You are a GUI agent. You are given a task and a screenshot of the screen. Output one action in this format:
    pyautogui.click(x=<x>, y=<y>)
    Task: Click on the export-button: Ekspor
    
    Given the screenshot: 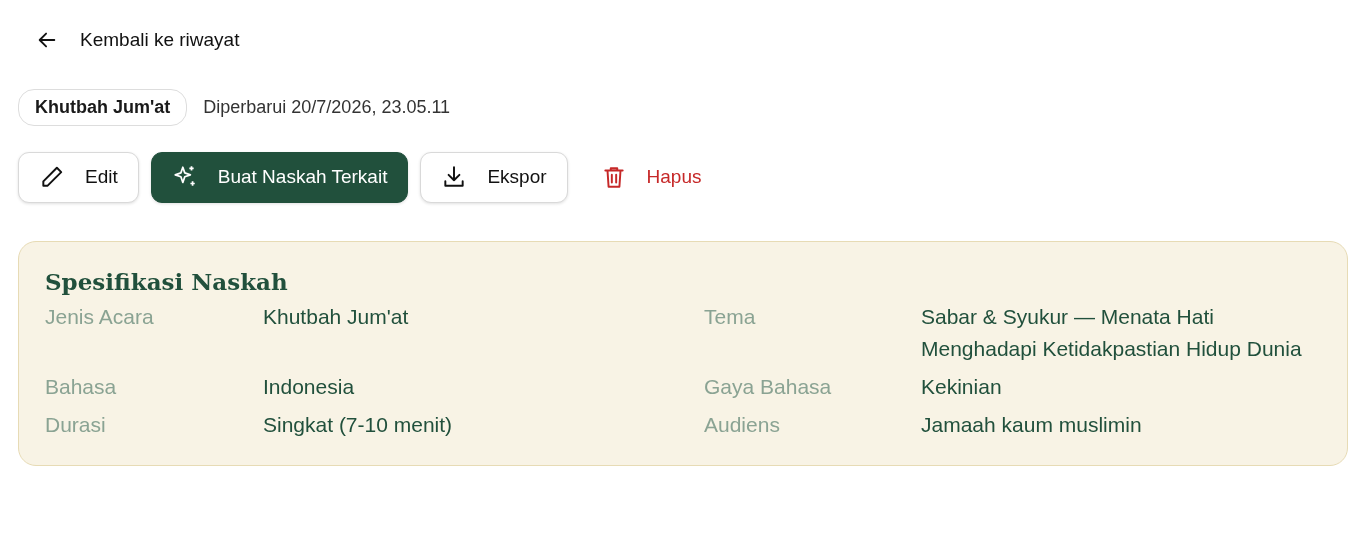 What is the action you would take?
    pyautogui.click(x=494, y=177)
    